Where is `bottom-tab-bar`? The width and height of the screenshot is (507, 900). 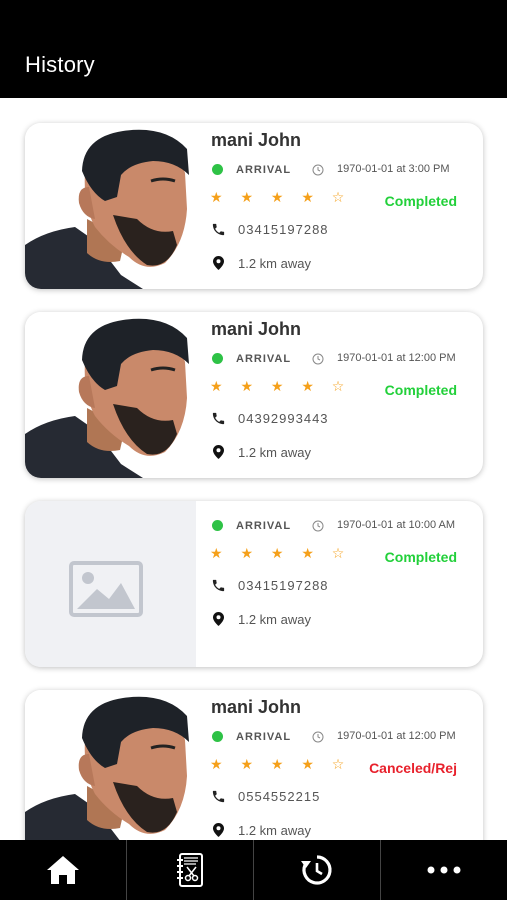 bottom-tab-bar is located at coordinates (253, 870).